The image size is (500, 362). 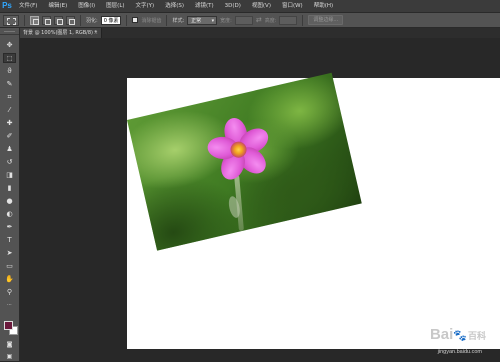 I want to click on eyedropper-icon: ⁄, so click(x=9, y=110).